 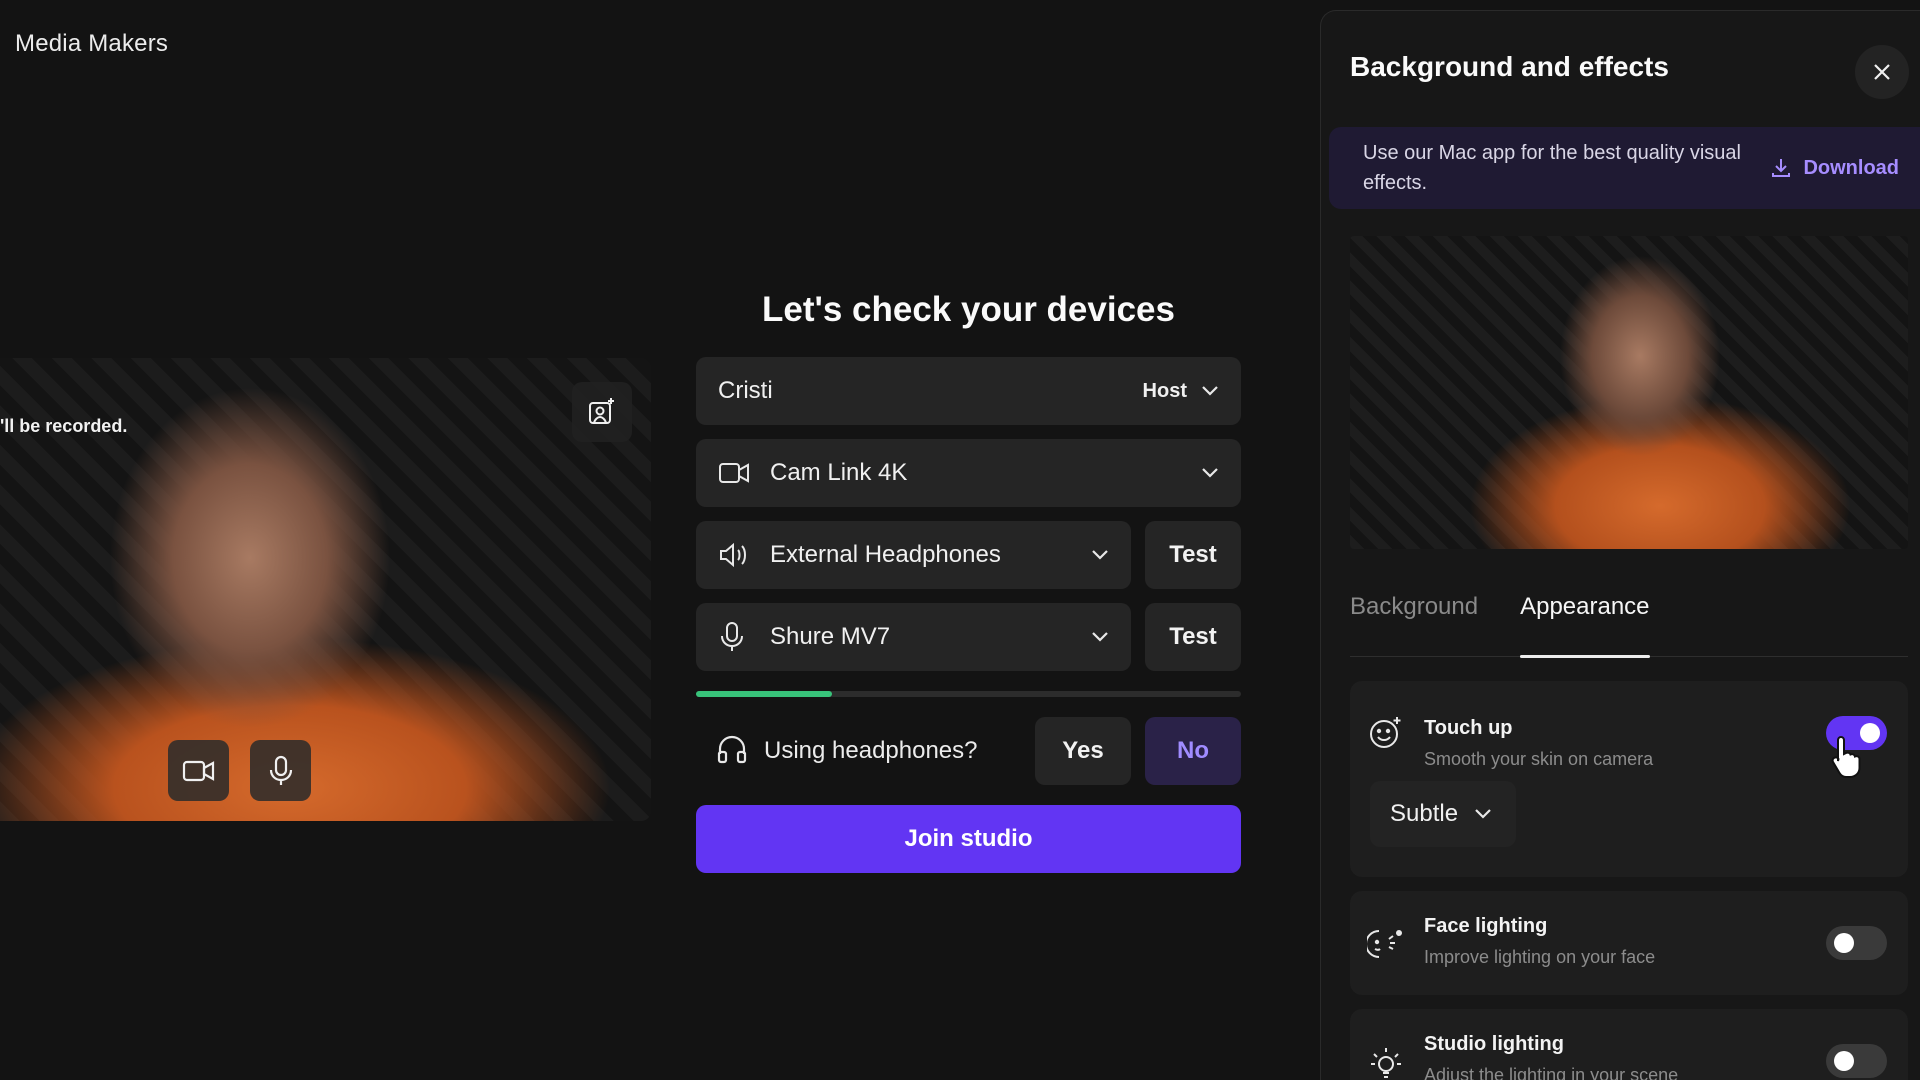 I want to click on role-select: Host, so click(x=1165, y=391).